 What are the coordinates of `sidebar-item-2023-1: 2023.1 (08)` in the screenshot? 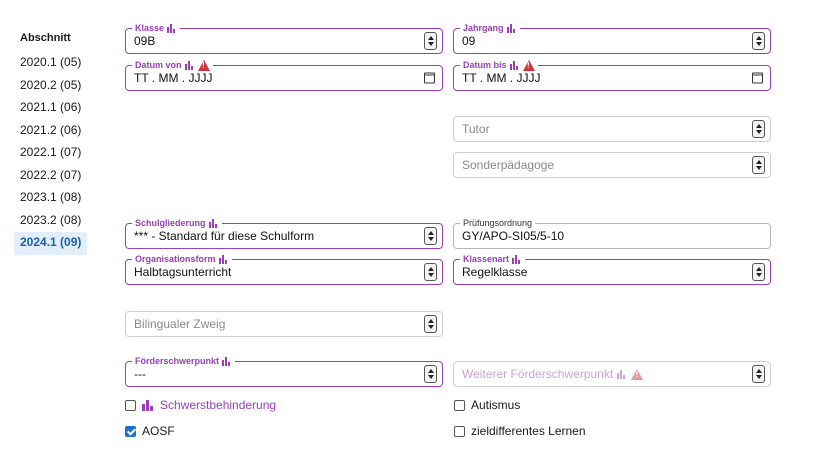 It's located at (59, 198).